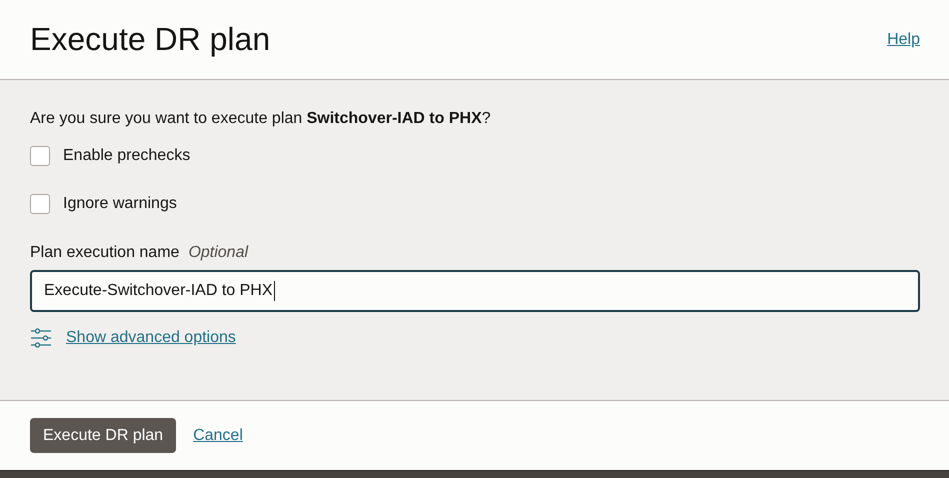 Image resolution: width=949 pixels, height=478 pixels. Describe the element at coordinates (475, 291) in the screenshot. I see `input-field: Execute-Switchover-IAD to PHX` at that location.